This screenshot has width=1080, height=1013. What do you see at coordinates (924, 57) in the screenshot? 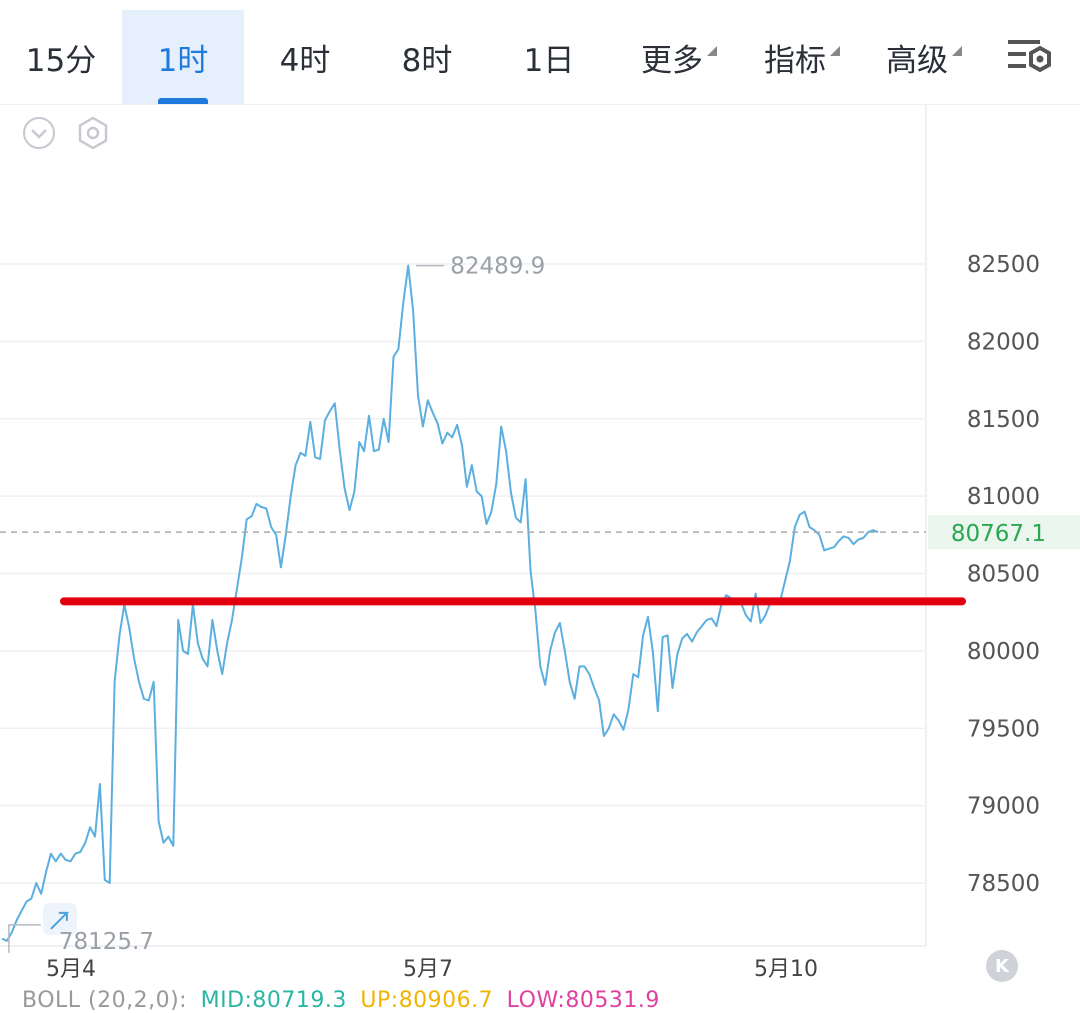
I see `tab-label: 高级` at bounding box center [924, 57].